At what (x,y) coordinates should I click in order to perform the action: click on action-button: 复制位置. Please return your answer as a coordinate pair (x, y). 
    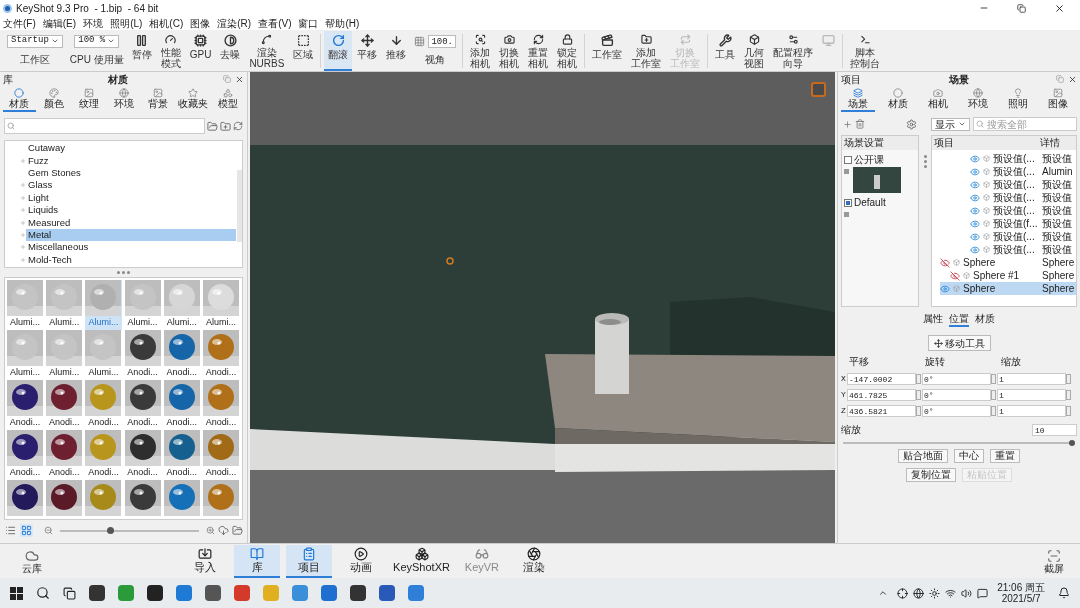
    Looking at the image, I should click on (931, 475).